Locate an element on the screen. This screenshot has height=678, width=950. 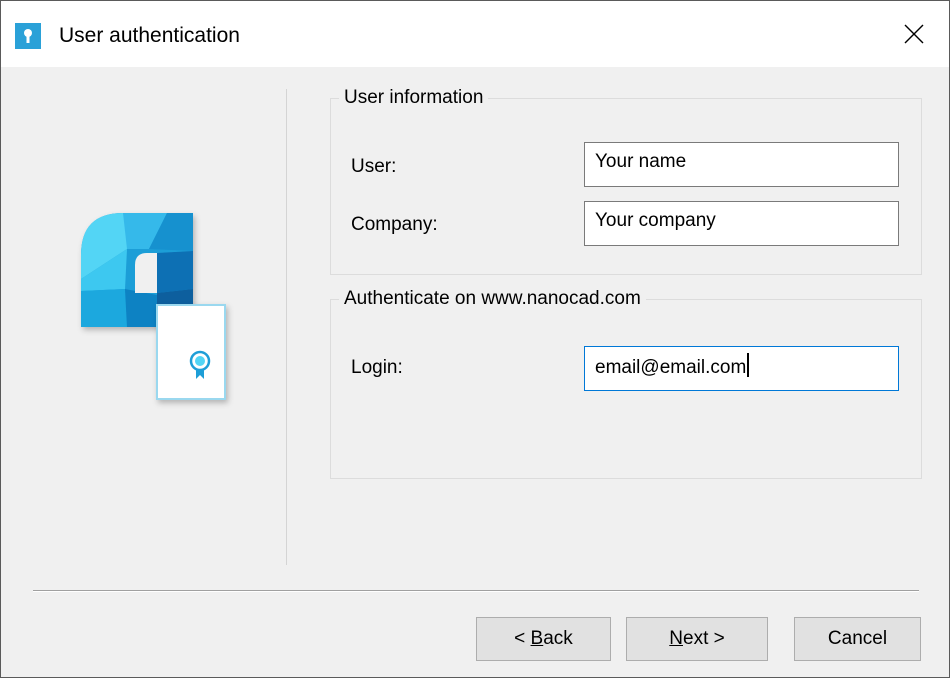
user-field-value: Your name is located at coordinates (641, 161).